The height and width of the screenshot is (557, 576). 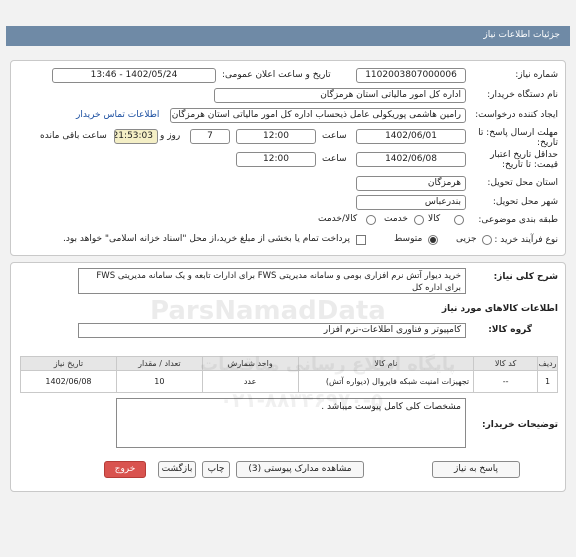 I want to click on validity-time-field: 12:00, so click(x=276, y=159).